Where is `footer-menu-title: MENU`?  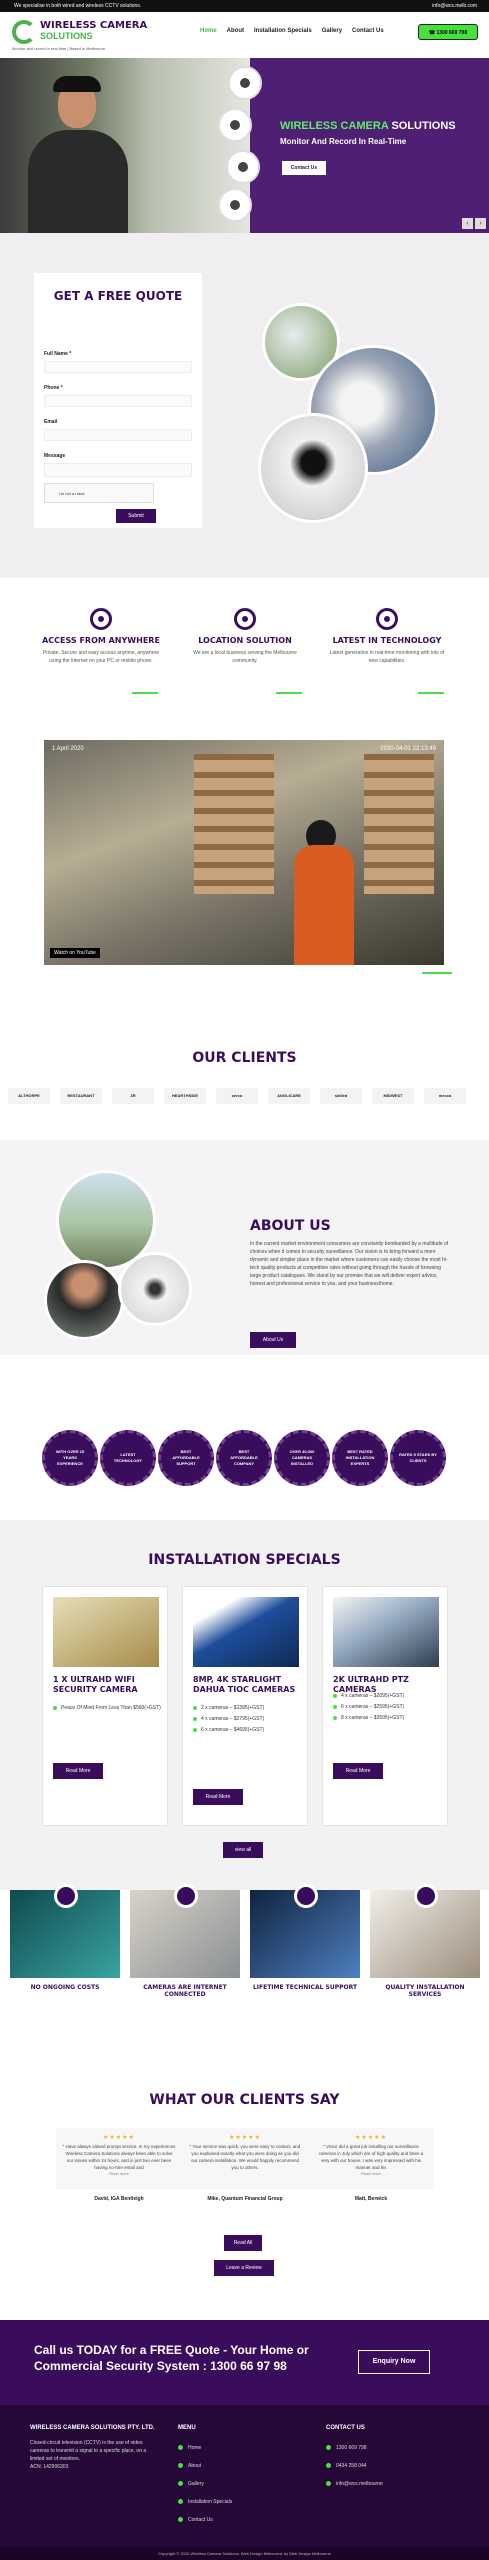
footer-menu-title: MENU is located at coordinates (187, 2428).